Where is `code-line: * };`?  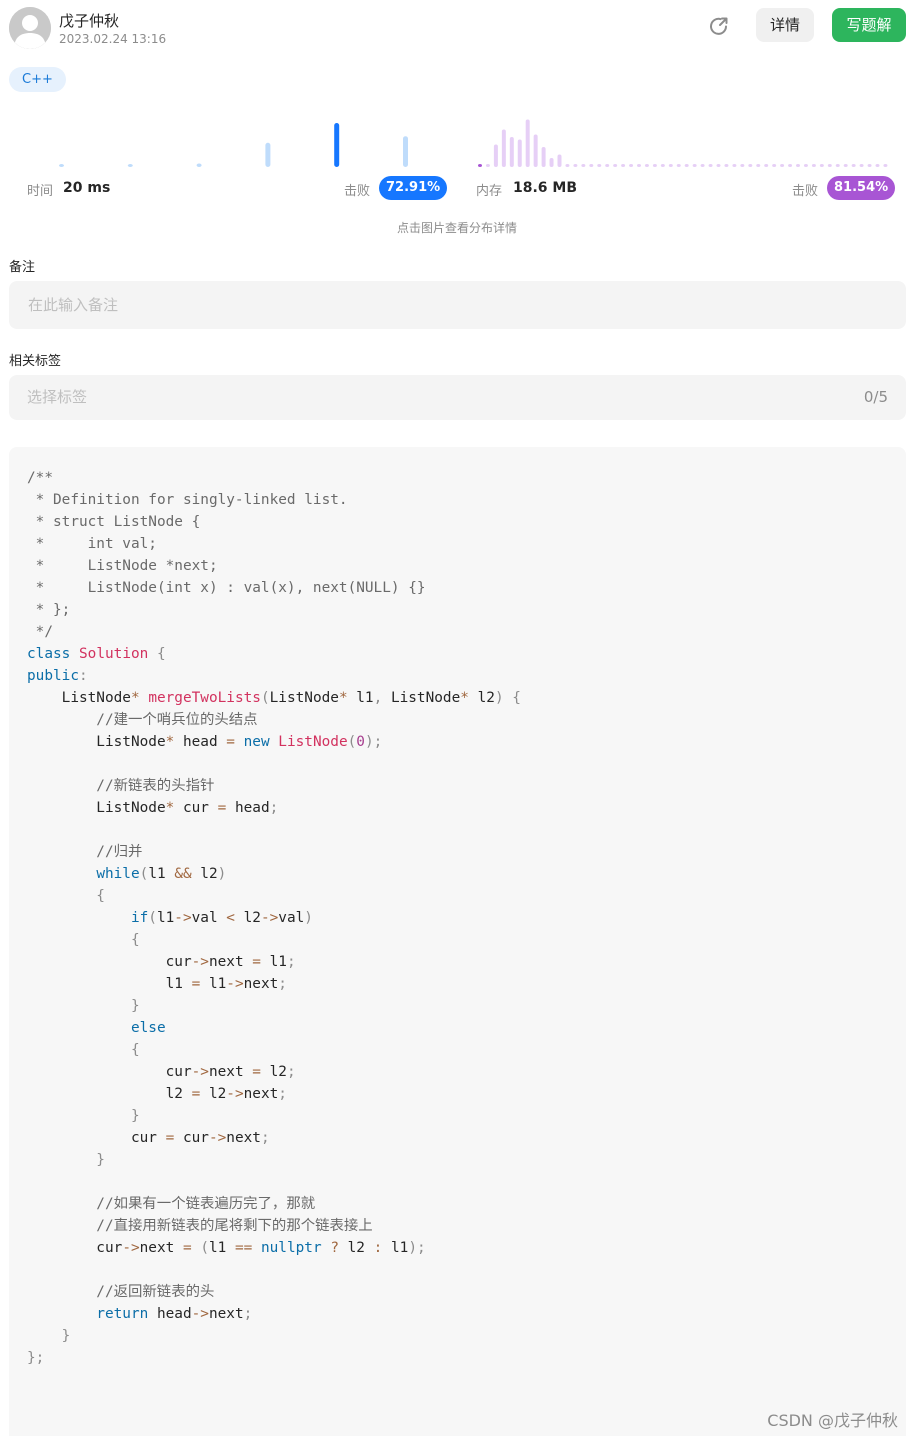 code-line: * }; is located at coordinates (274, 610).